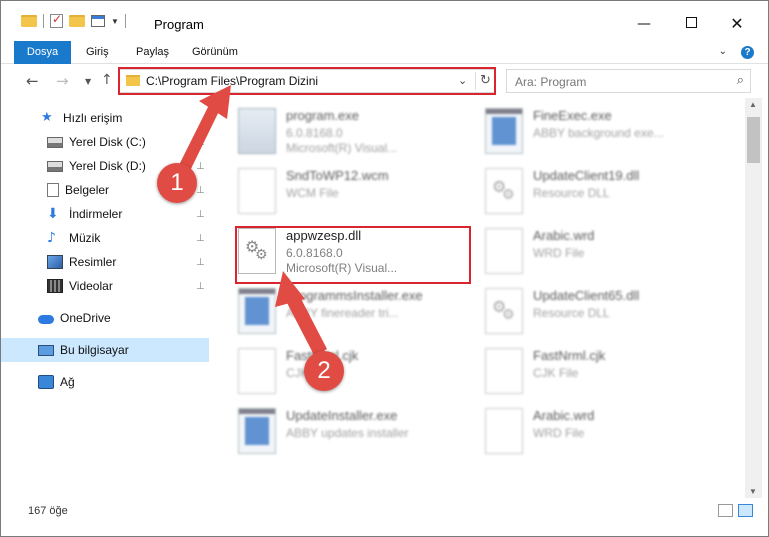 This screenshot has height=537, width=769. I want to click on file-name: ProgrammsInstaller.exe, so click(354, 295).